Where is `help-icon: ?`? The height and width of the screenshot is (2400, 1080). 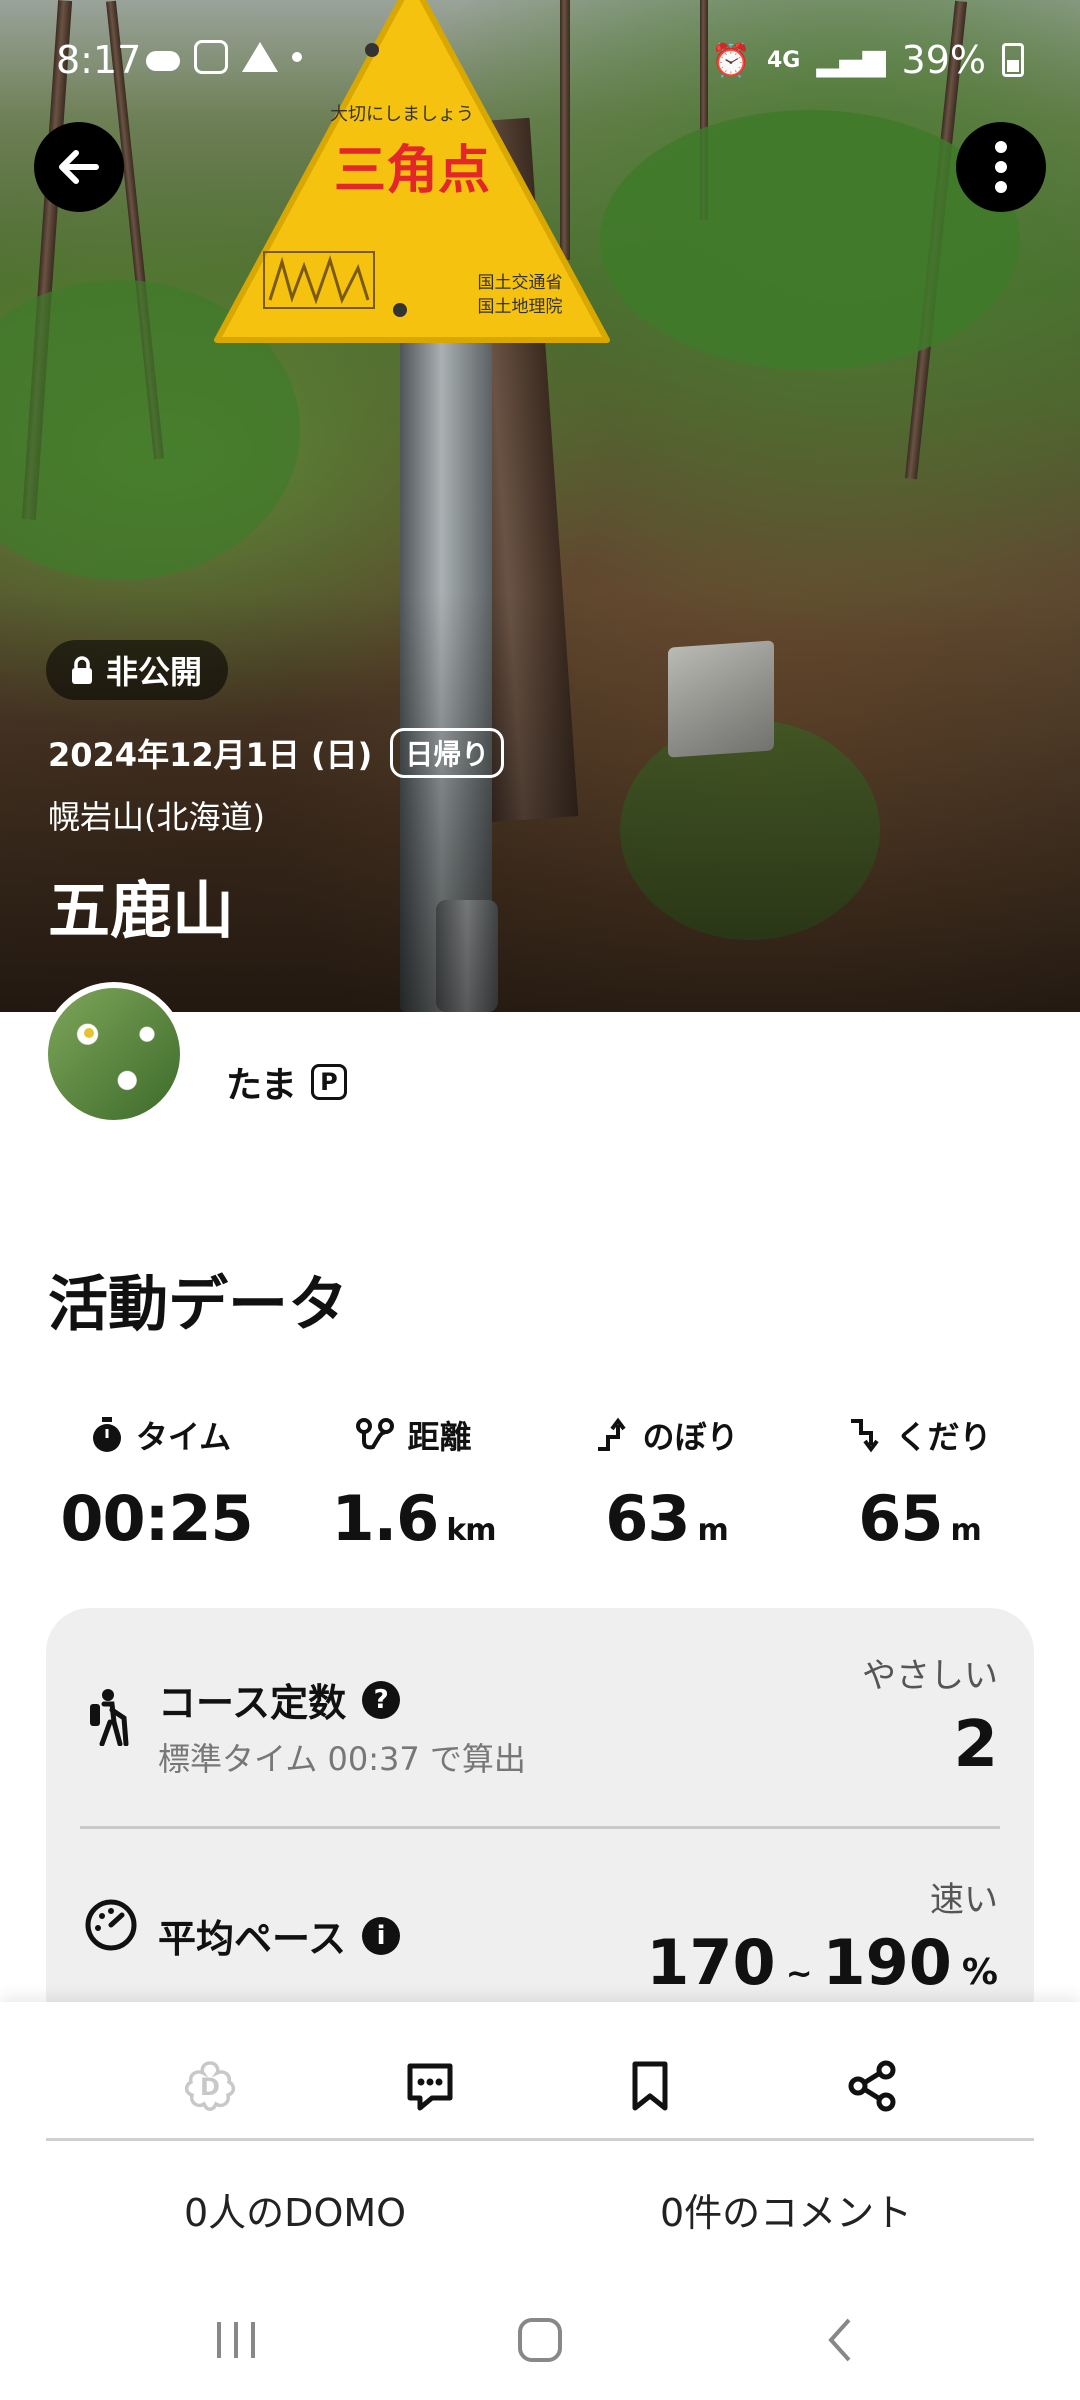 help-icon: ? is located at coordinates (381, 1699).